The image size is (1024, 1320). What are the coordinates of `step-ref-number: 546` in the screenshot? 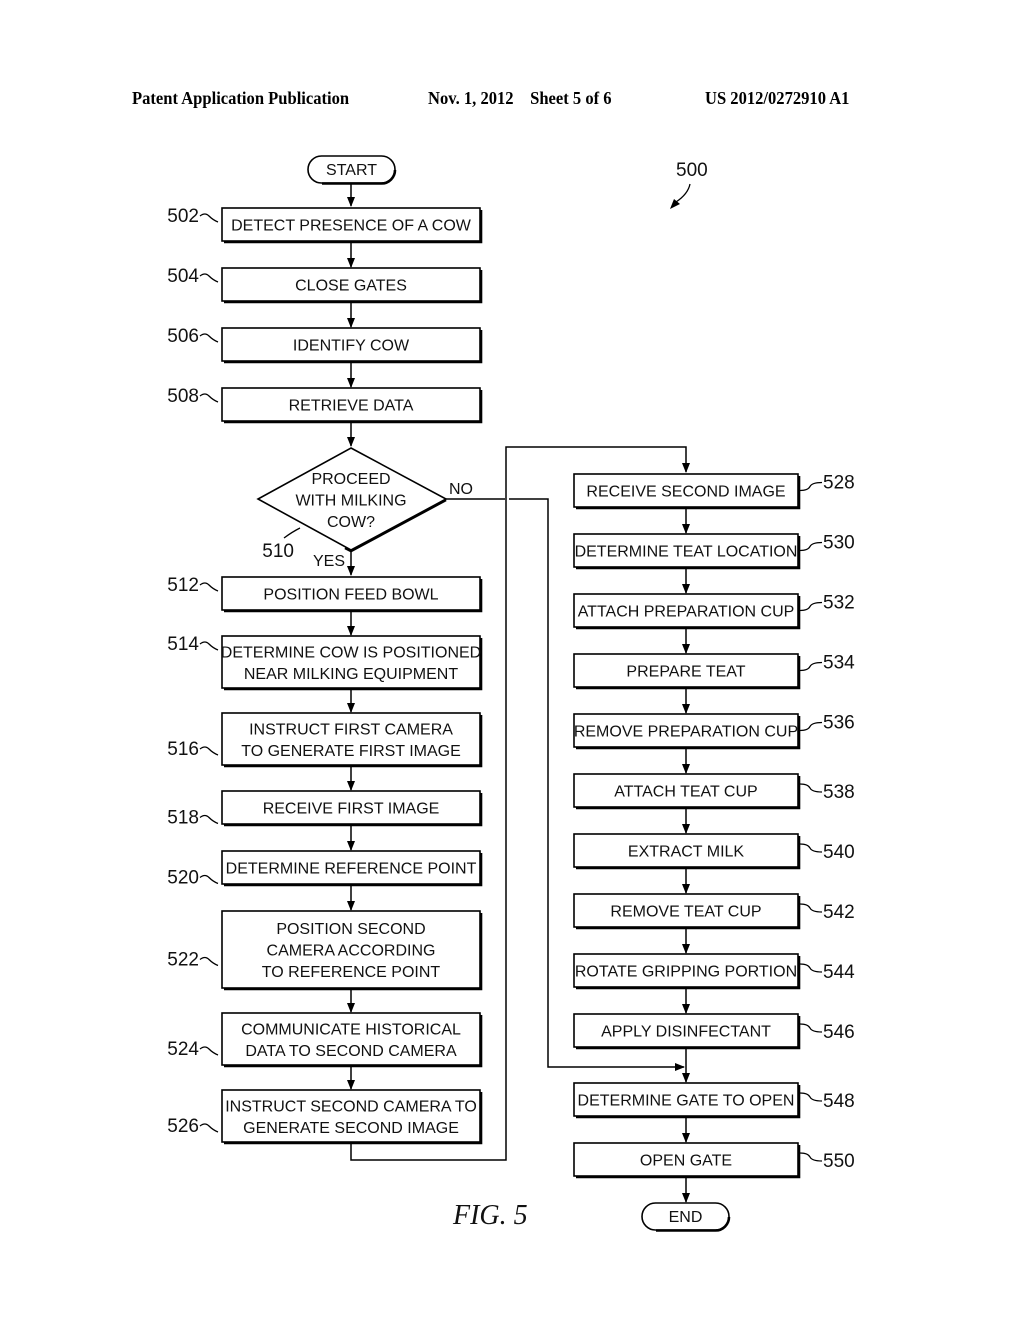 It's located at (839, 1032).